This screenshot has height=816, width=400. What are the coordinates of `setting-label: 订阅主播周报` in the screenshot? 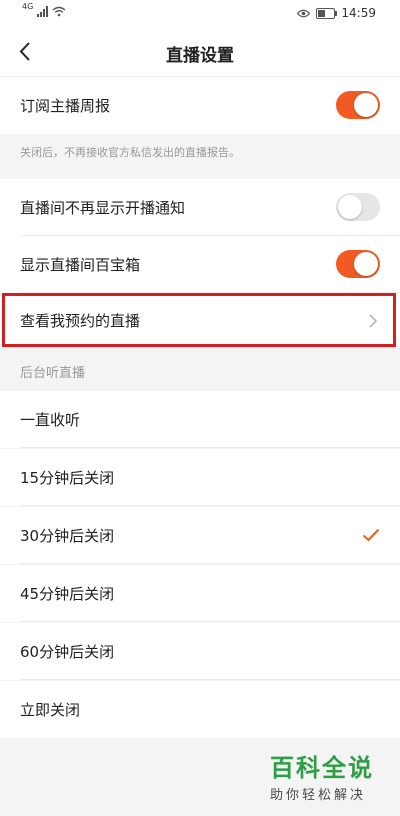 It's located at (65, 106).